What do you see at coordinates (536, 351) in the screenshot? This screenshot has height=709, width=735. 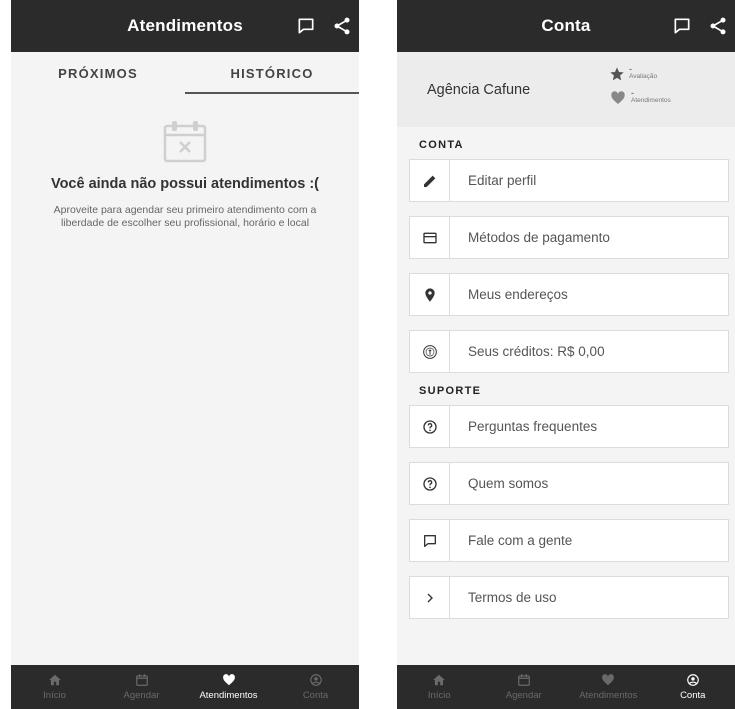 I see `menu-item-label: Seus créditos: R$ 0,00` at bounding box center [536, 351].